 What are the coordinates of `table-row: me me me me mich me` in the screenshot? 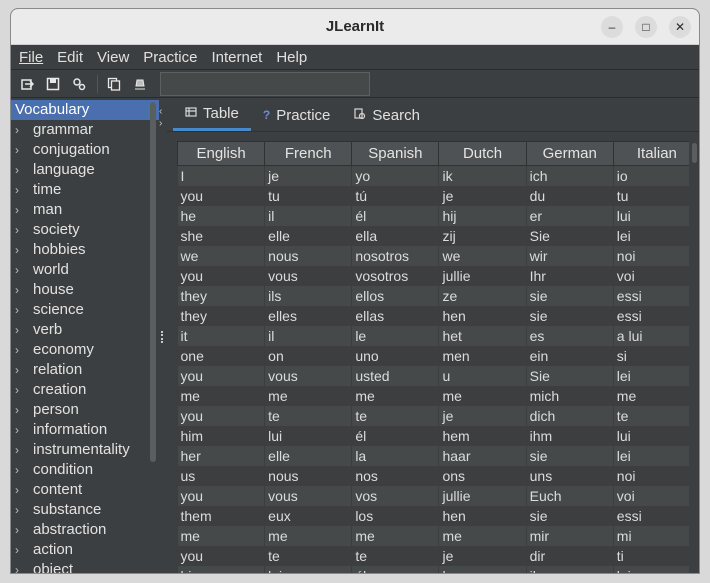 It's located at (438, 395).